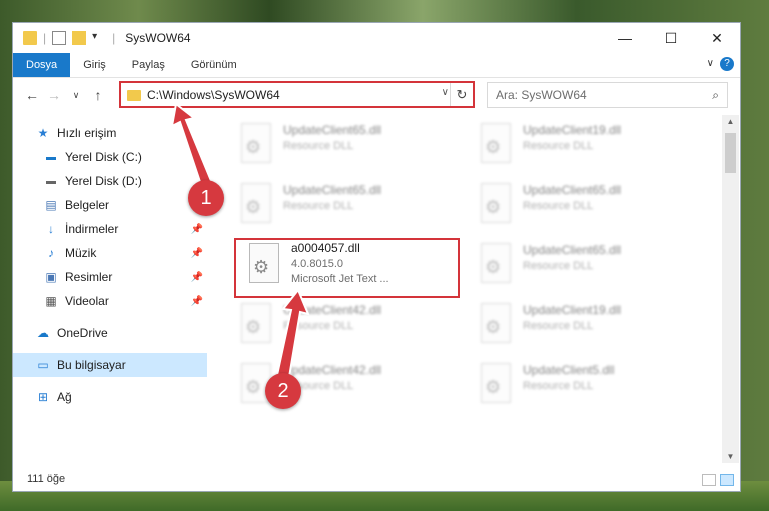 The image size is (769, 511). What do you see at coordinates (292, 333) in the screenshot?
I see `arrow-to-file` at bounding box center [292, 333].